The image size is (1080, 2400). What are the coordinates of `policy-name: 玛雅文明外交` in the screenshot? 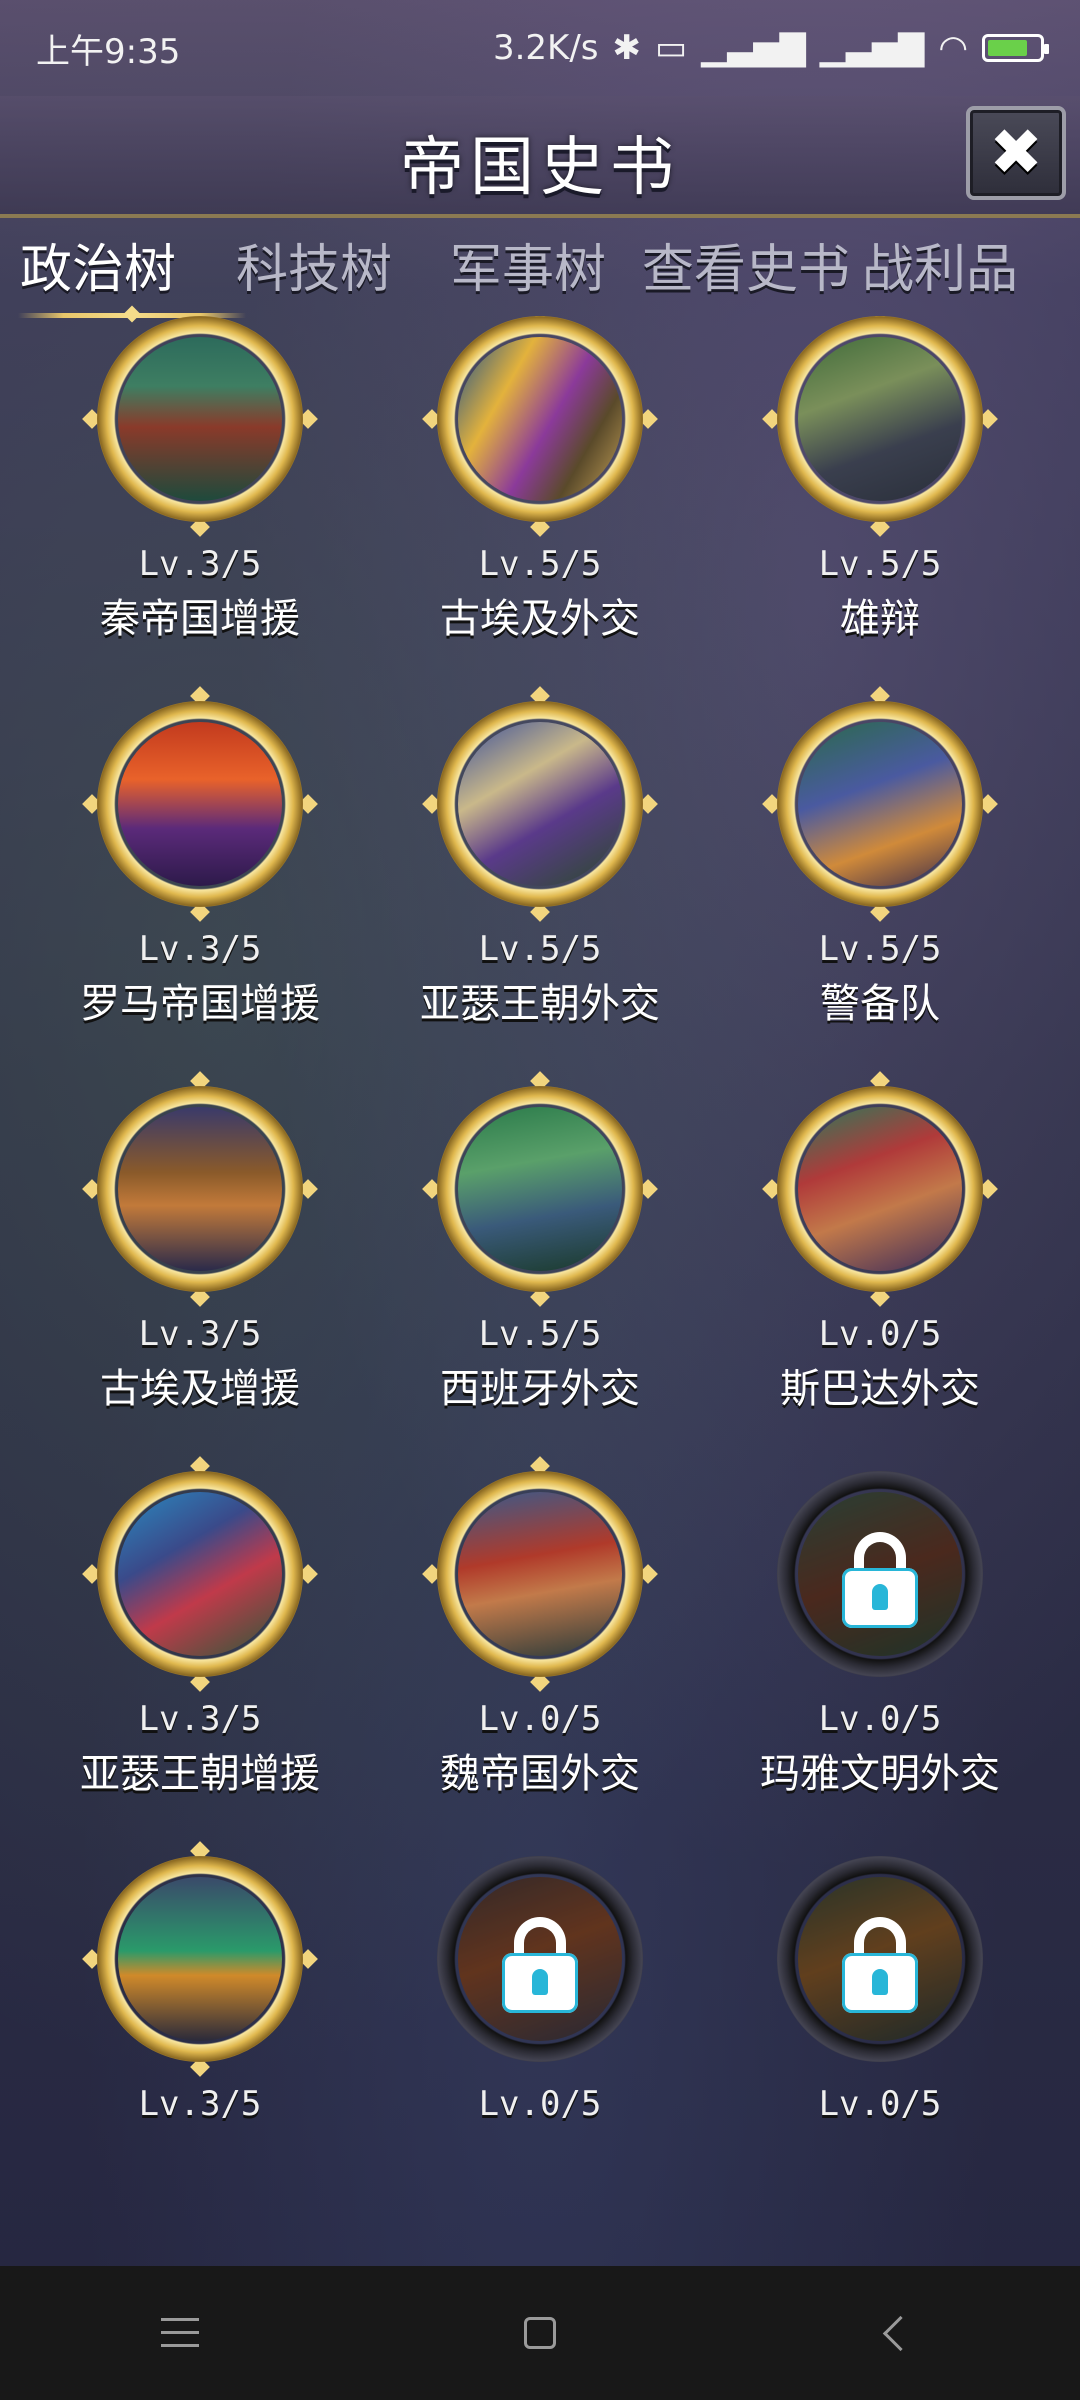 It's located at (880, 1774).